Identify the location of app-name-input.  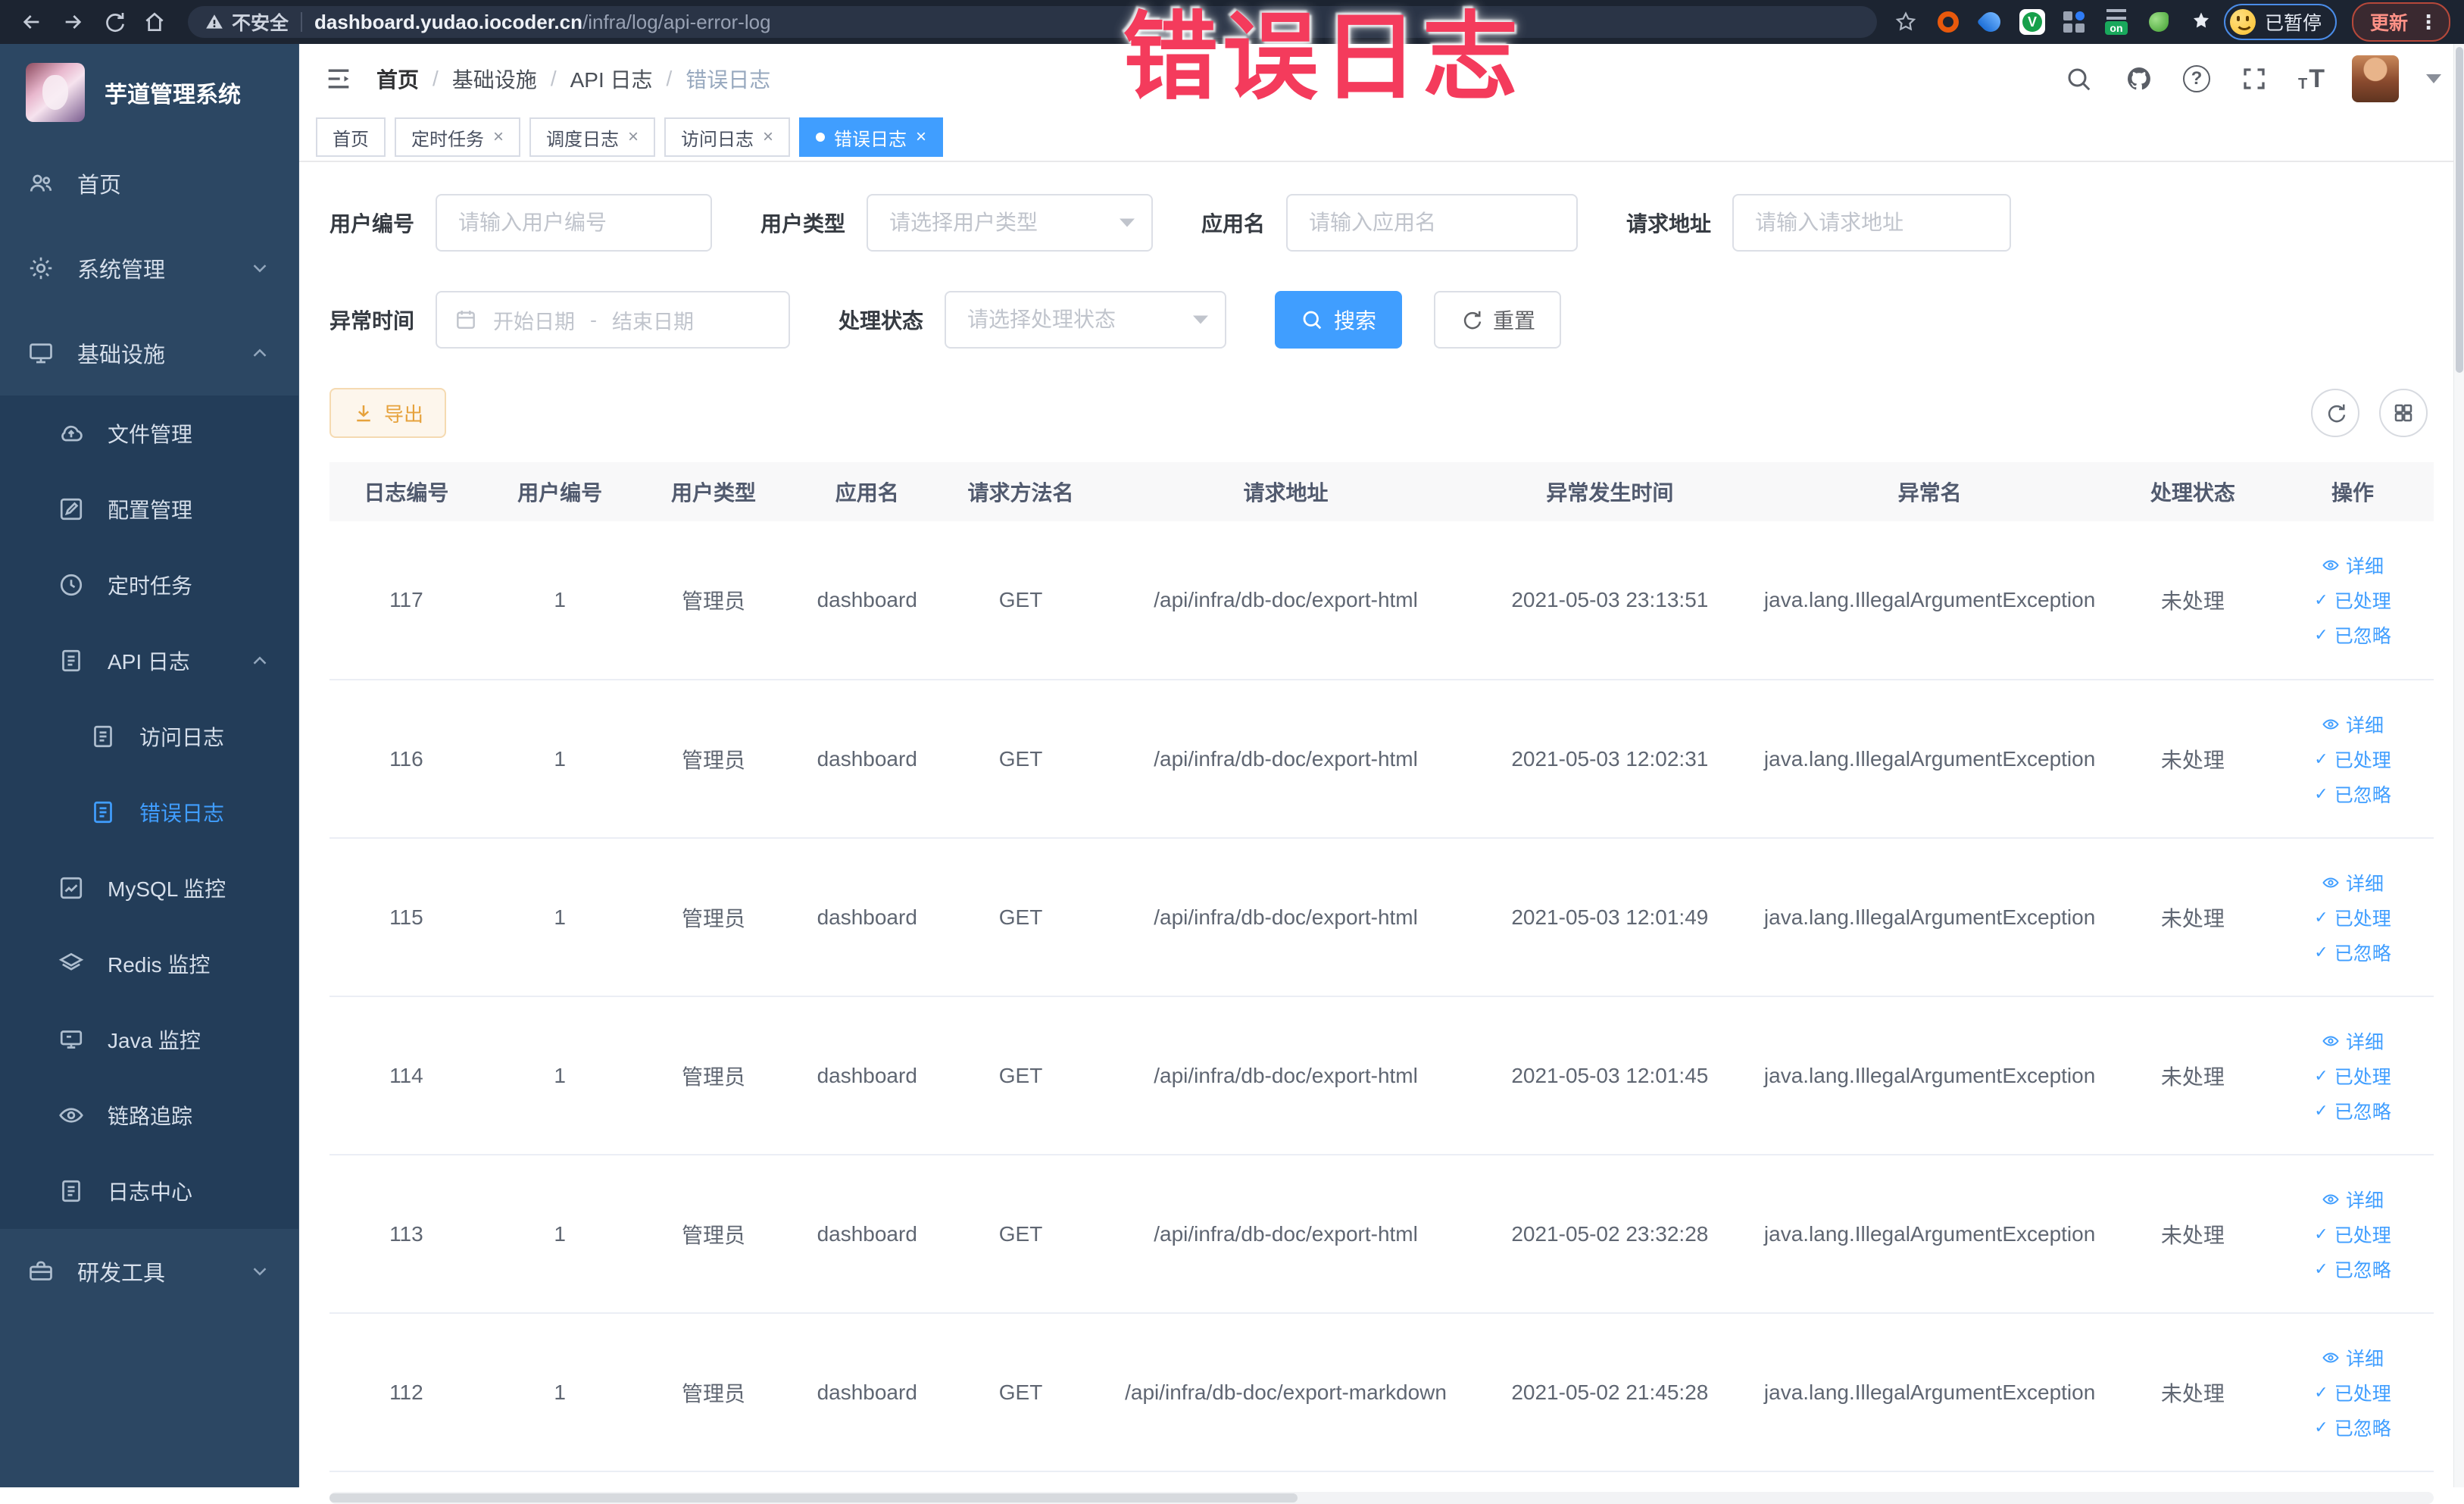
(1432, 223).